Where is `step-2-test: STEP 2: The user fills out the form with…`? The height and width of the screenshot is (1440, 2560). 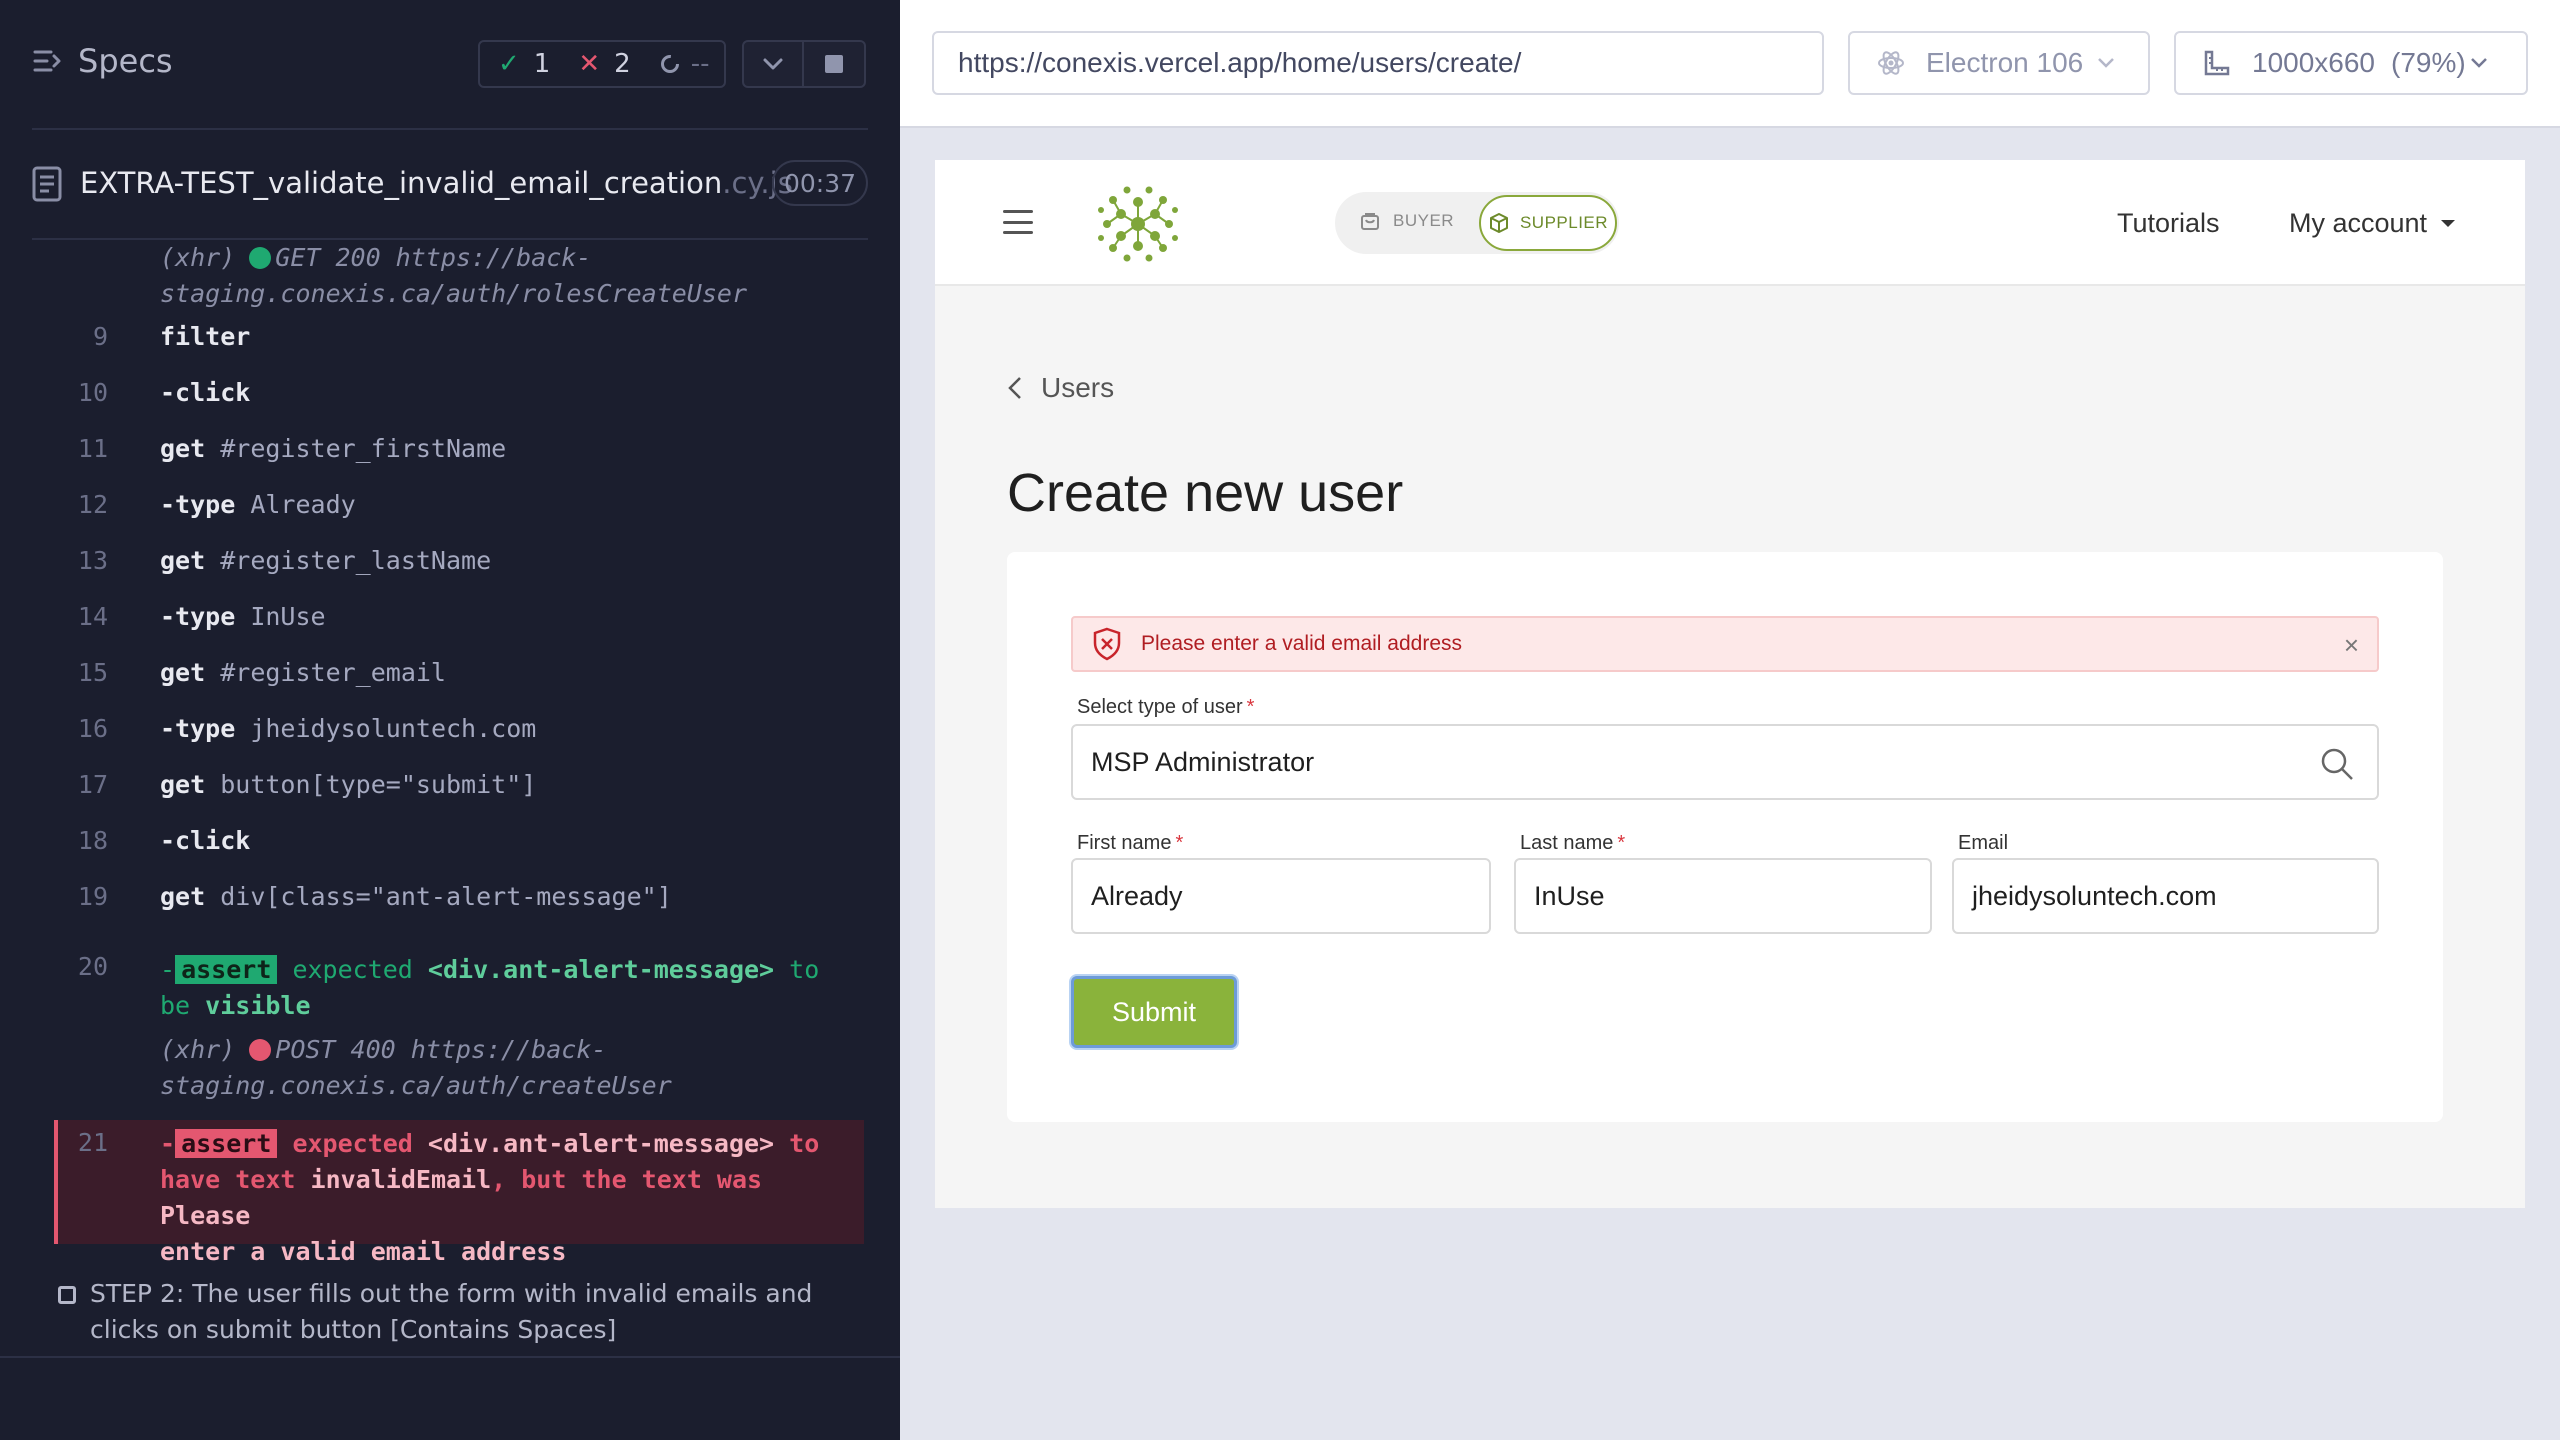
step-2-test: STEP 2: The user fills out the form with… is located at coordinates (458, 1312).